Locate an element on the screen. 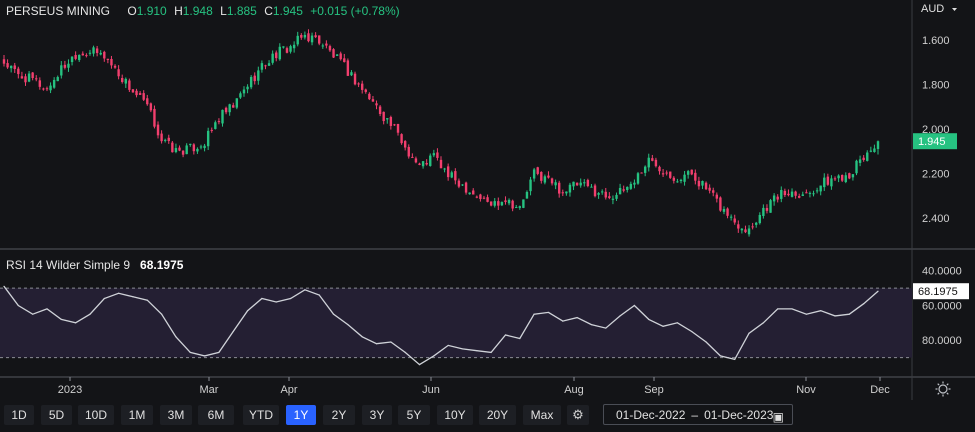 The width and height of the screenshot is (975, 432). time-axis-label: Apr is located at coordinates (288, 390).